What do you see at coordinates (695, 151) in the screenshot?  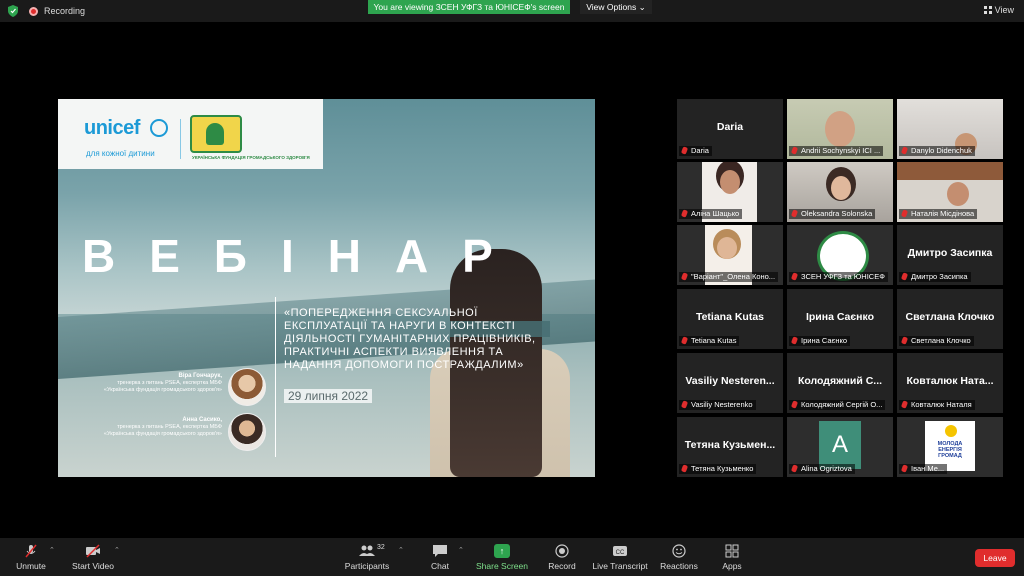 I see `participant-name: Daria` at bounding box center [695, 151].